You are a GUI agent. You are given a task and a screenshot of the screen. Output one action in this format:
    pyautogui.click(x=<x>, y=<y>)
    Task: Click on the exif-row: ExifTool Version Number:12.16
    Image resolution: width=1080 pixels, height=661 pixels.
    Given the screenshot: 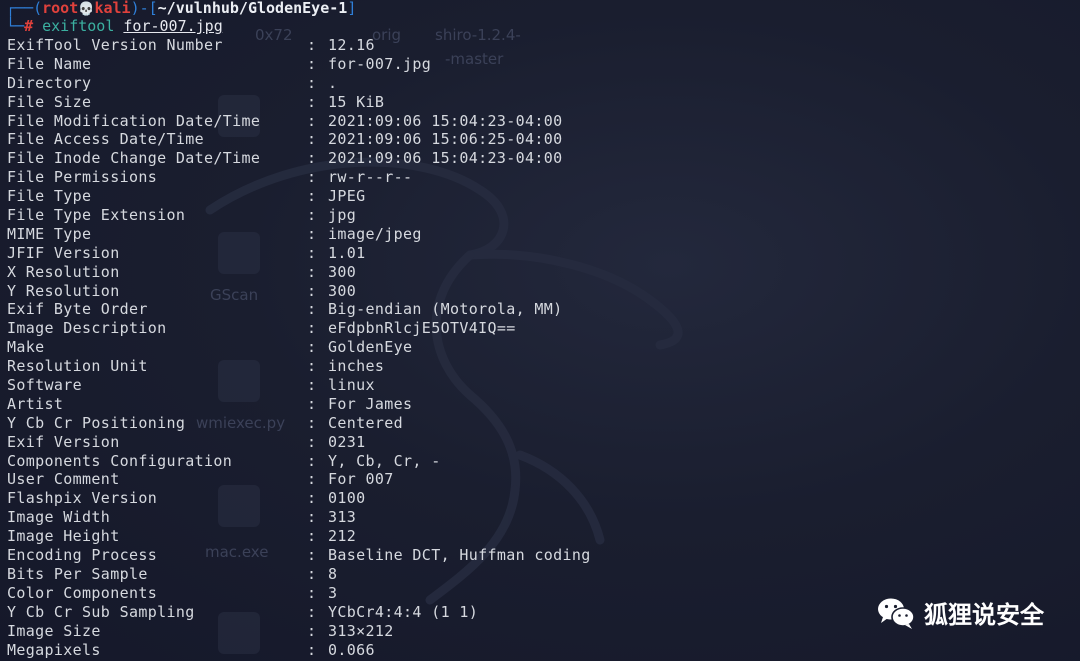 What is the action you would take?
    pyautogui.click(x=299, y=45)
    